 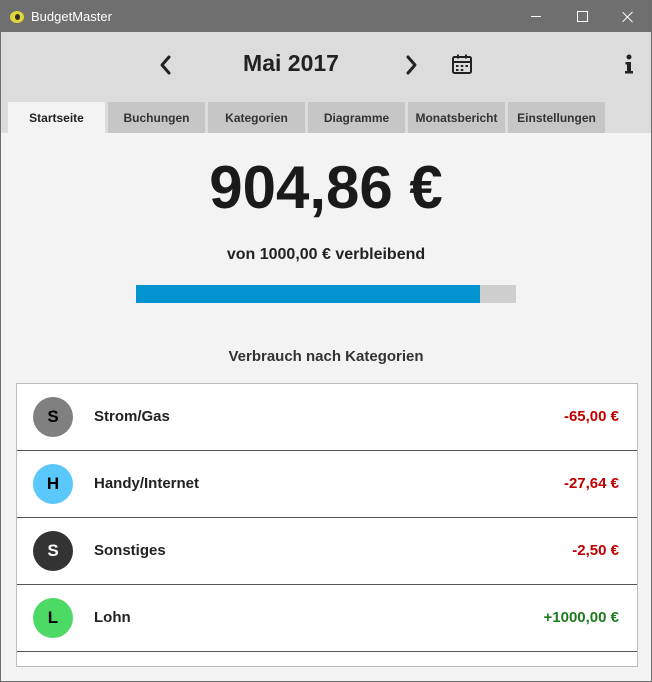 I want to click on remaining-label: von 1000,00 € verbleibend, so click(x=326, y=254).